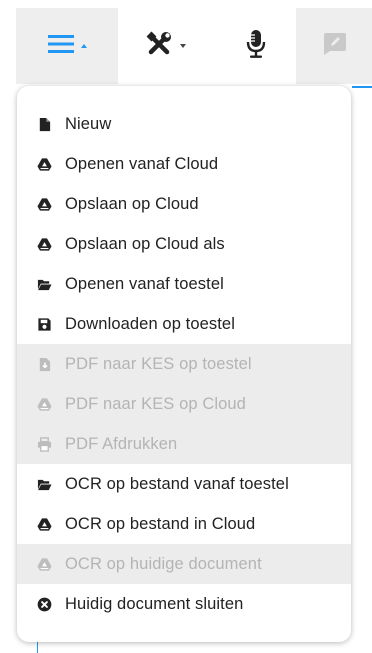 The height and width of the screenshot is (653, 372). Describe the element at coordinates (163, 563) in the screenshot. I see `menu-item-label: OCR op huidige document` at that location.